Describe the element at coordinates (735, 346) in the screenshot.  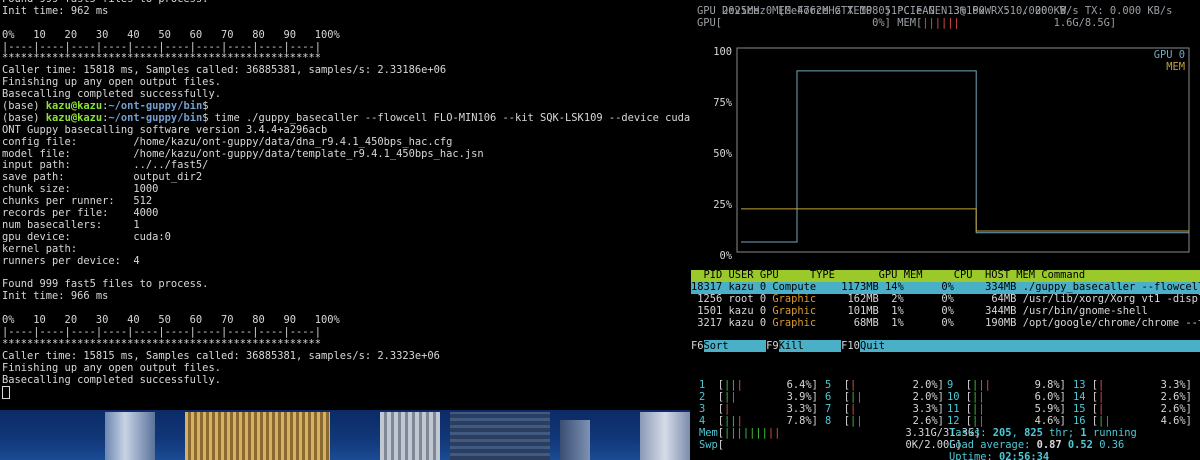
I see `fkey-label: Sort` at that location.